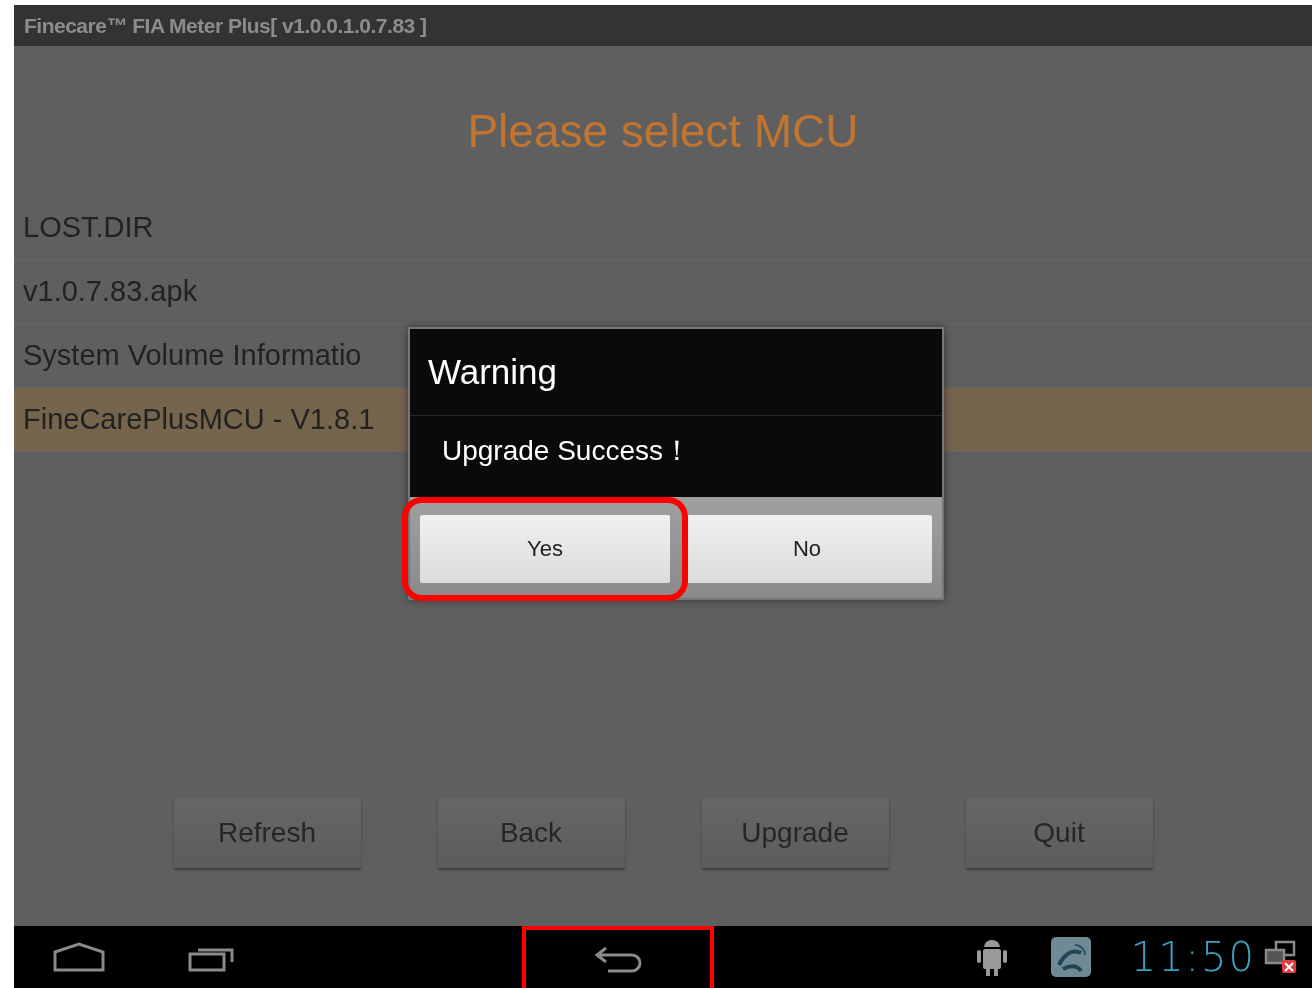  Describe the element at coordinates (225, 25) in the screenshot. I see `window-title: Finecare™ FIA Meter Plus[ v1.0.0.1.0.7.83 ]` at that location.